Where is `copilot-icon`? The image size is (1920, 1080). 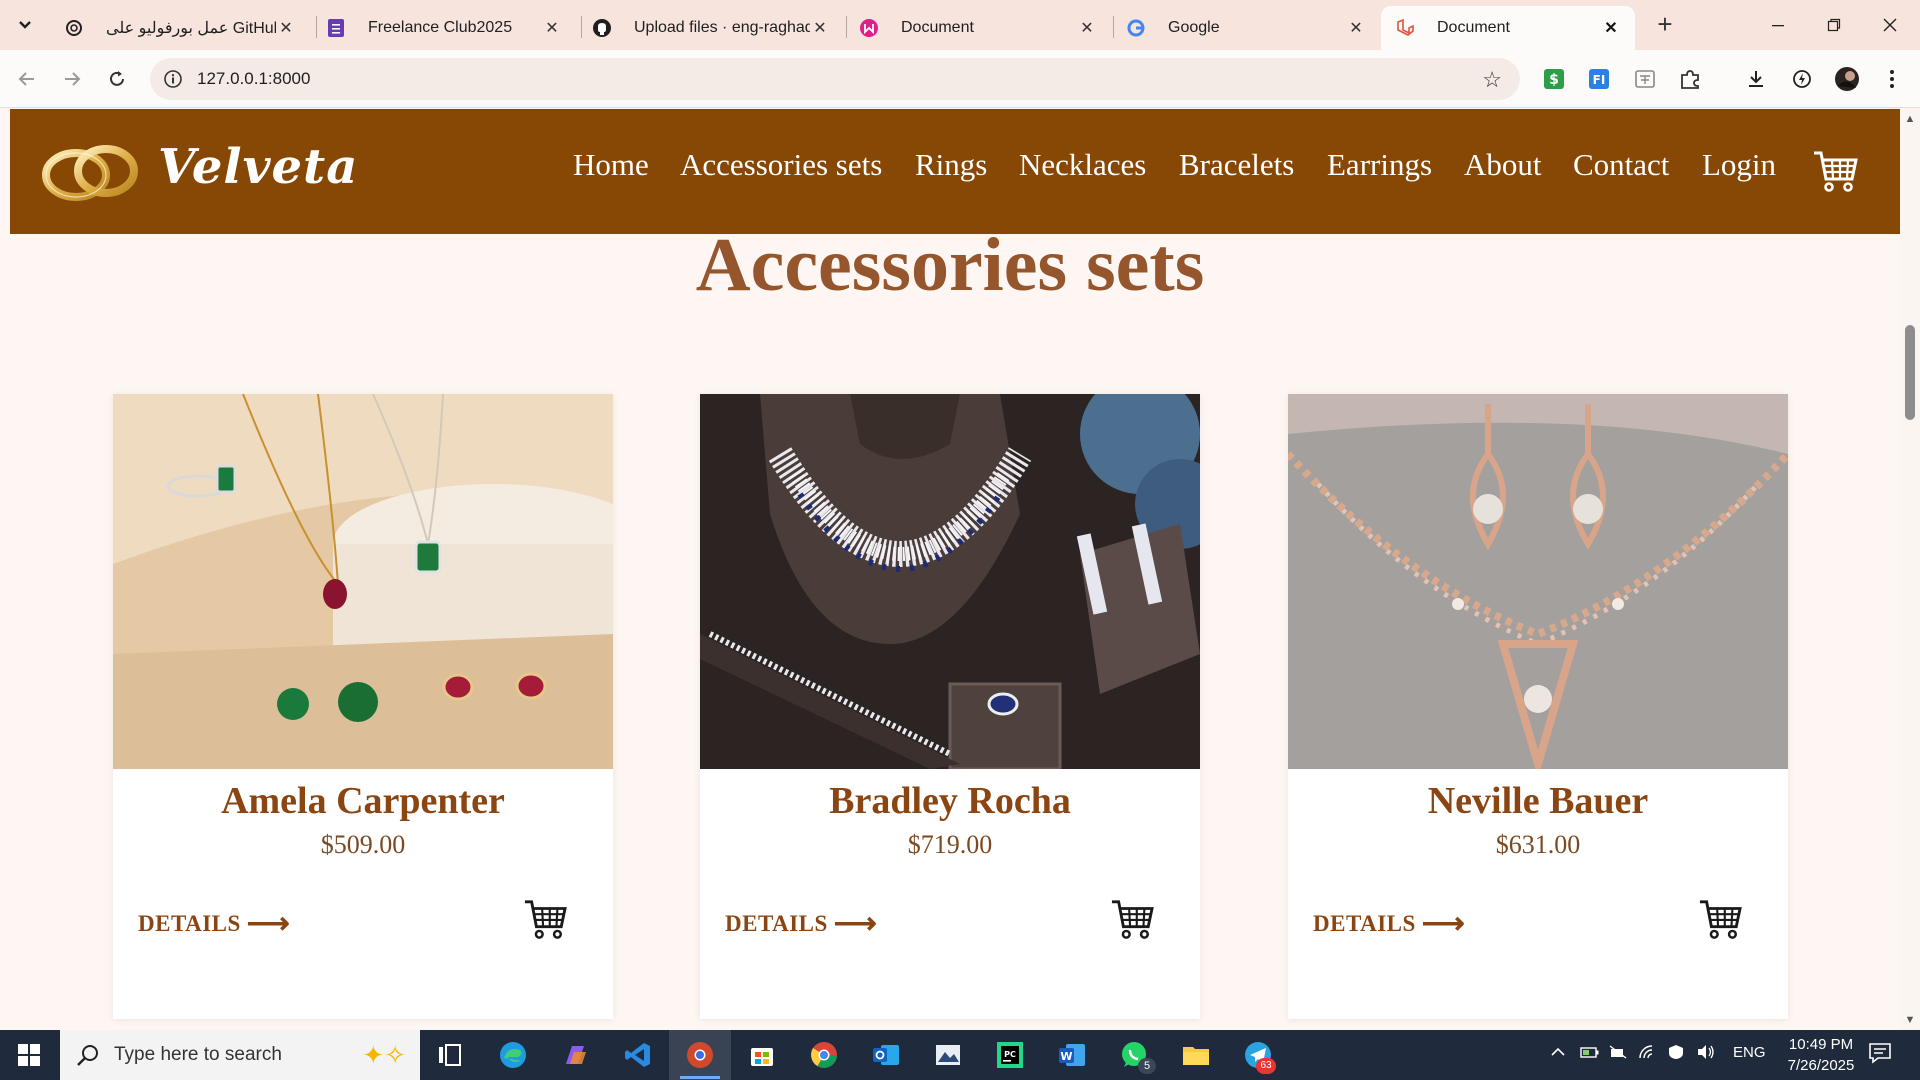 copilot-icon is located at coordinates (575, 1055).